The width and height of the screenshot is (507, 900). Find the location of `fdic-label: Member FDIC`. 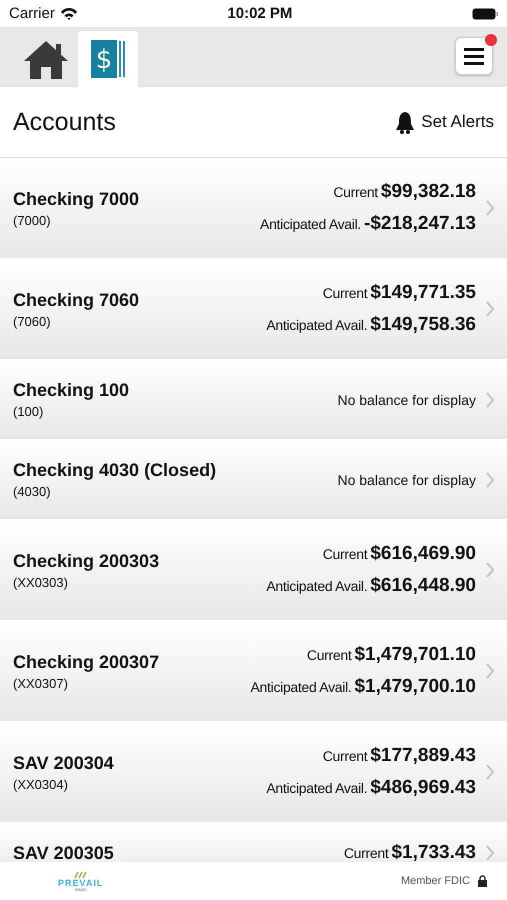

fdic-label: Member FDIC is located at coordinates (435, 881).